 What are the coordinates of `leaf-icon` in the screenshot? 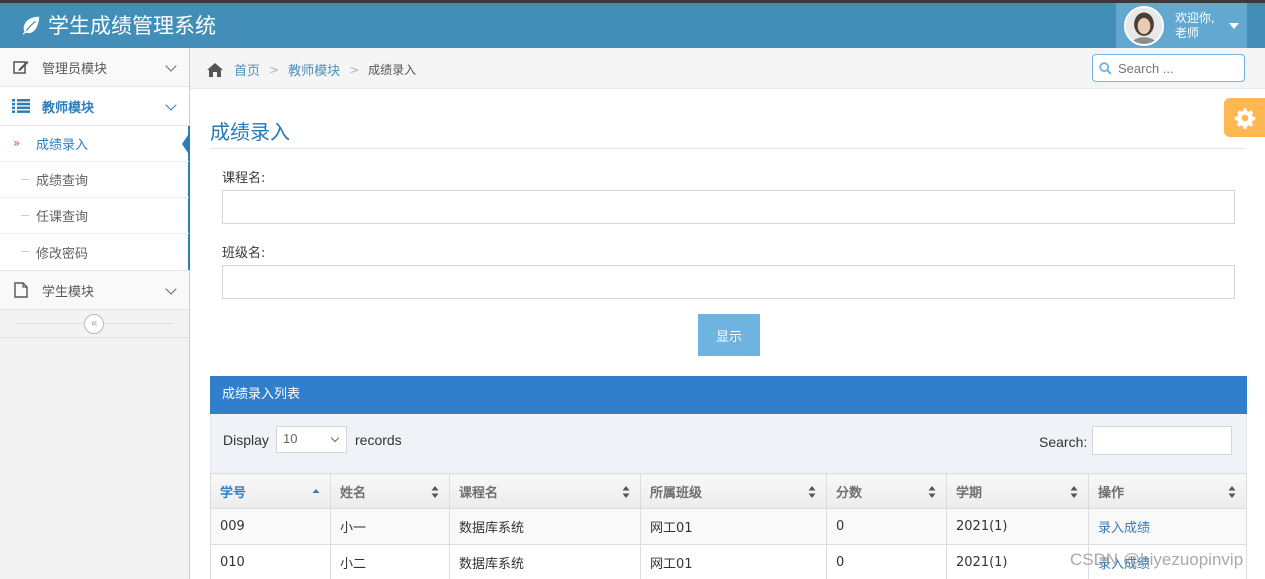 It's located at (31, 25).